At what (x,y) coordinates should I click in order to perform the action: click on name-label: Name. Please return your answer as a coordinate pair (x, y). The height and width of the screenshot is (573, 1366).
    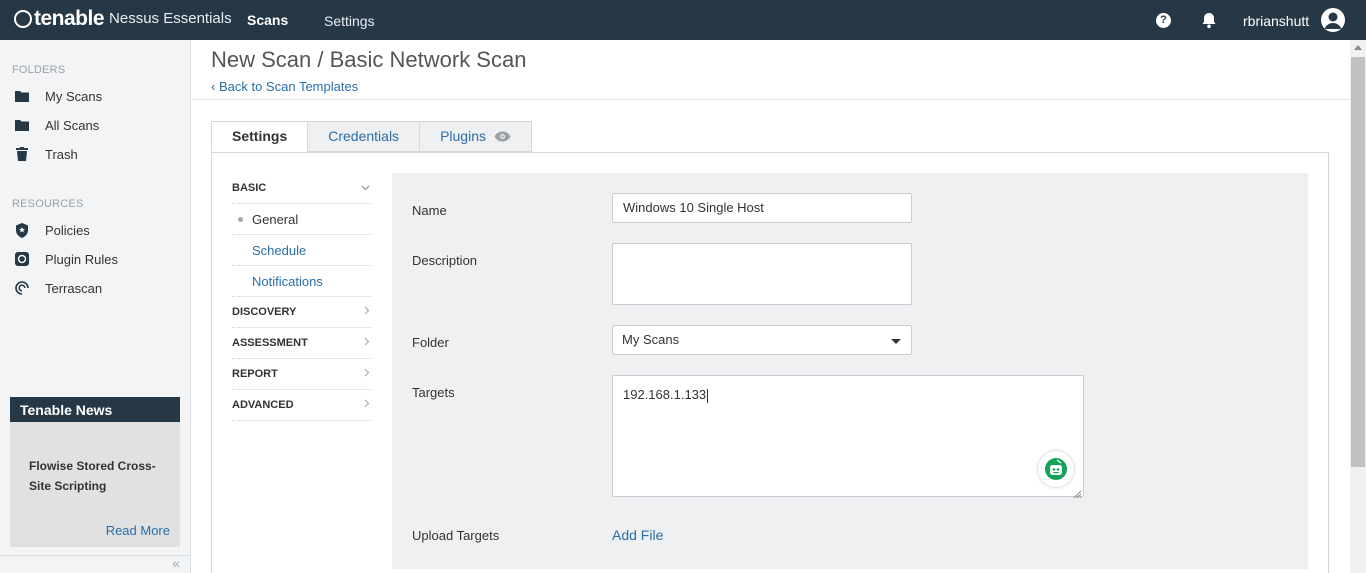
    Looking at the image, I should click on (429, 210).